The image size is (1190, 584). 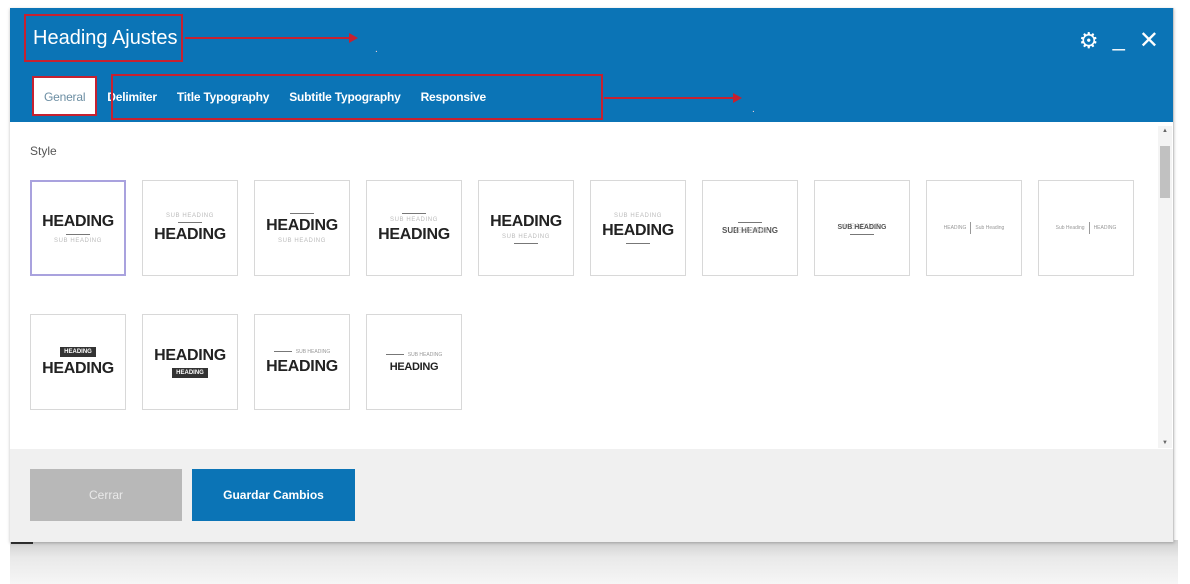 I want to click on style-heading-overlay: HEADING, so click(x=750, y=230).